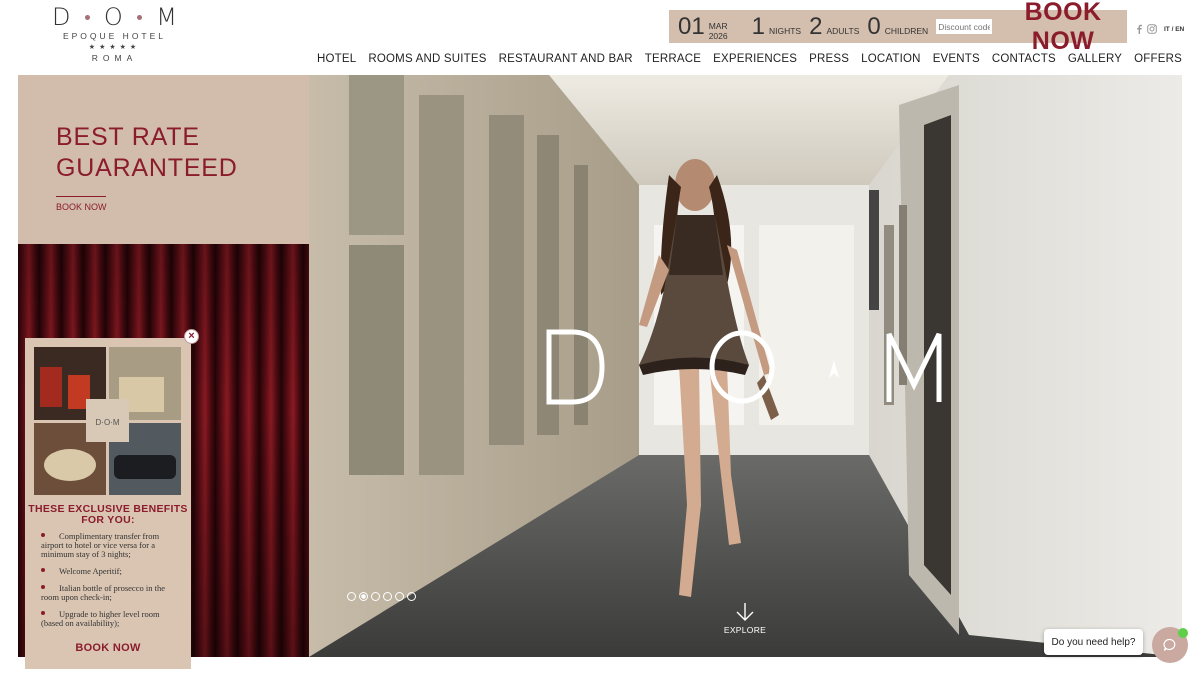 The image size is (1200, 675). Describe the element at coordinates (114, 36) in the screenshot. I see `logo-subtitle: EPOQUE HOTEL` at that location.